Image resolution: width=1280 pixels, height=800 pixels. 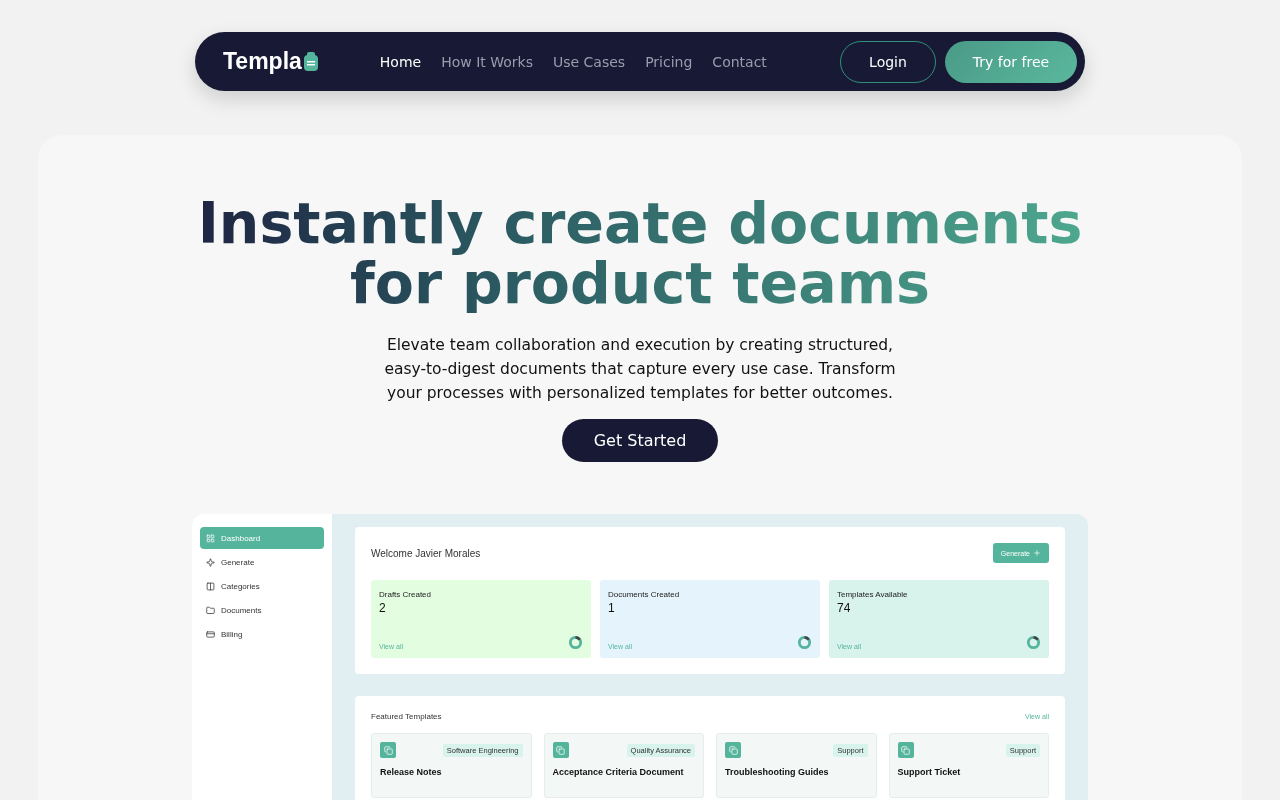 What do you see at coordinates (1037, 553) in the screenshot?
I see `plus-icon` at bounding box center [1037, 553].